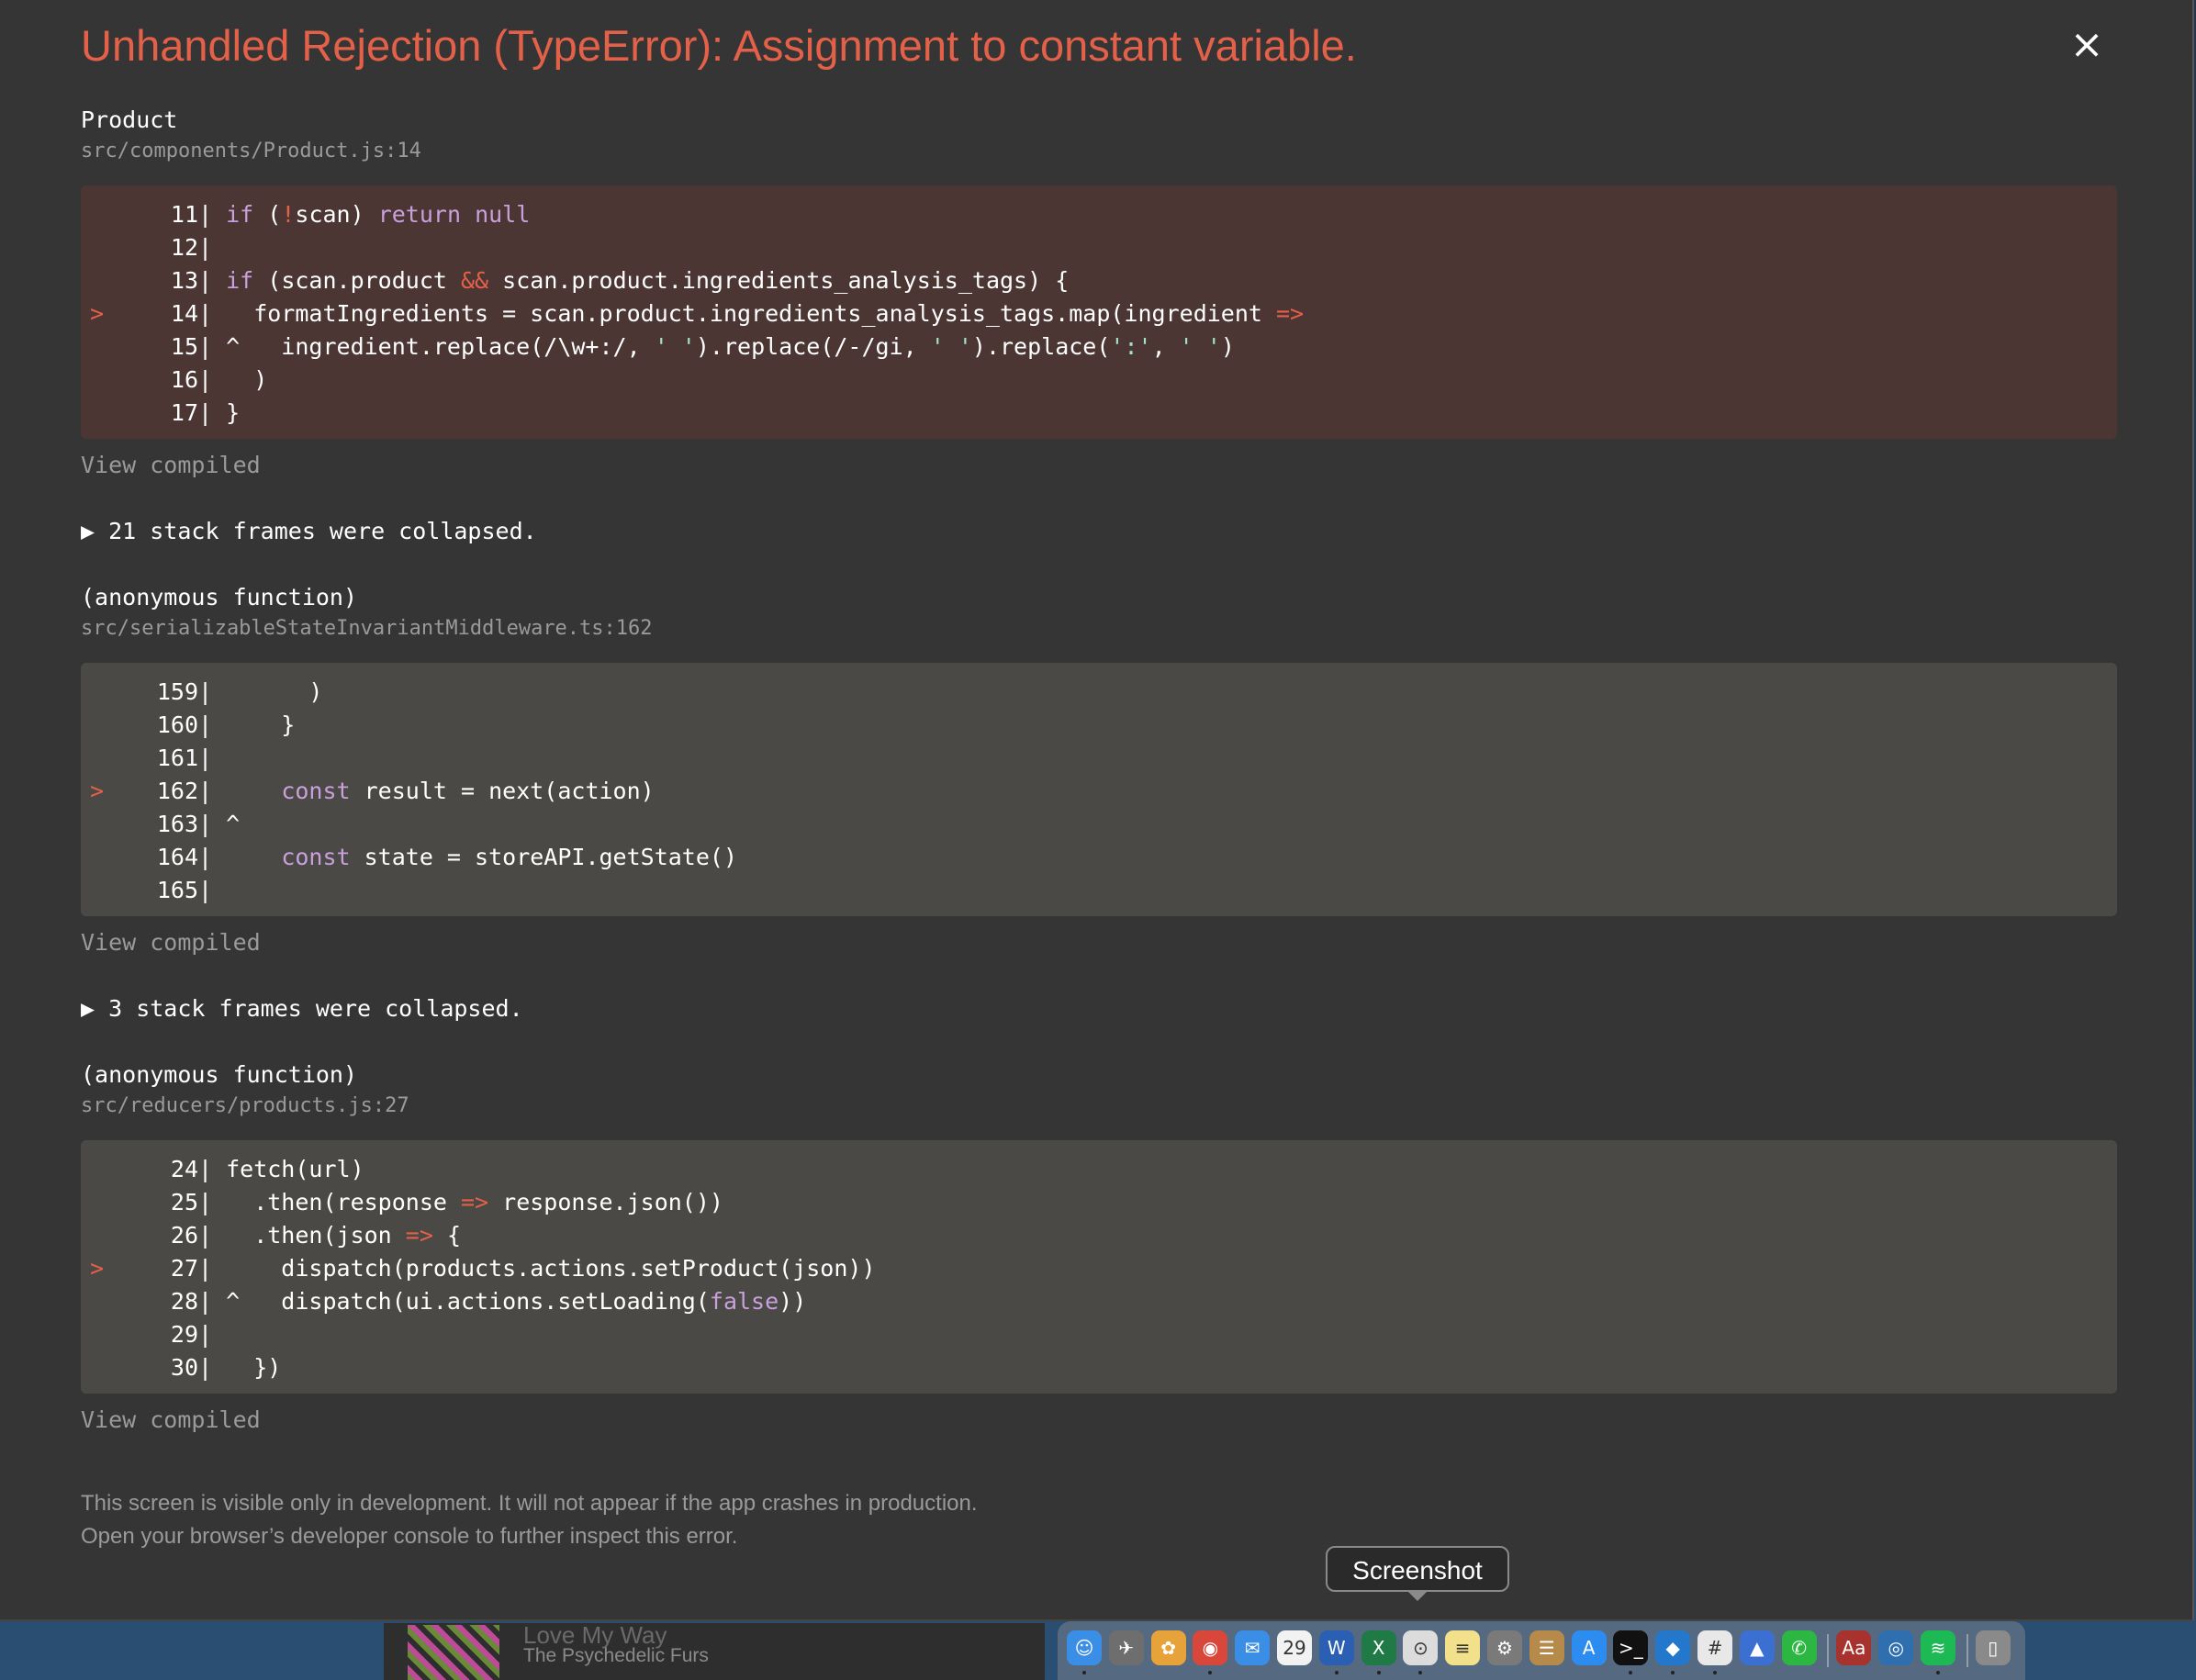 The image size is (2196, 1680). Describe the element at coordinates (184, 379) in the screenshot. I see `line-number: 16` at that location.